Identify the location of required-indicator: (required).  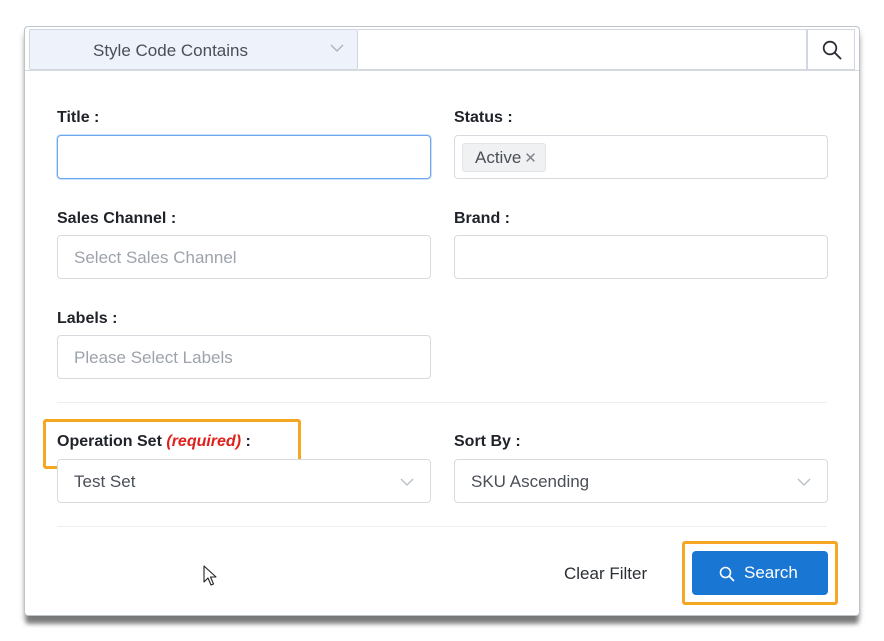
(204, 441).